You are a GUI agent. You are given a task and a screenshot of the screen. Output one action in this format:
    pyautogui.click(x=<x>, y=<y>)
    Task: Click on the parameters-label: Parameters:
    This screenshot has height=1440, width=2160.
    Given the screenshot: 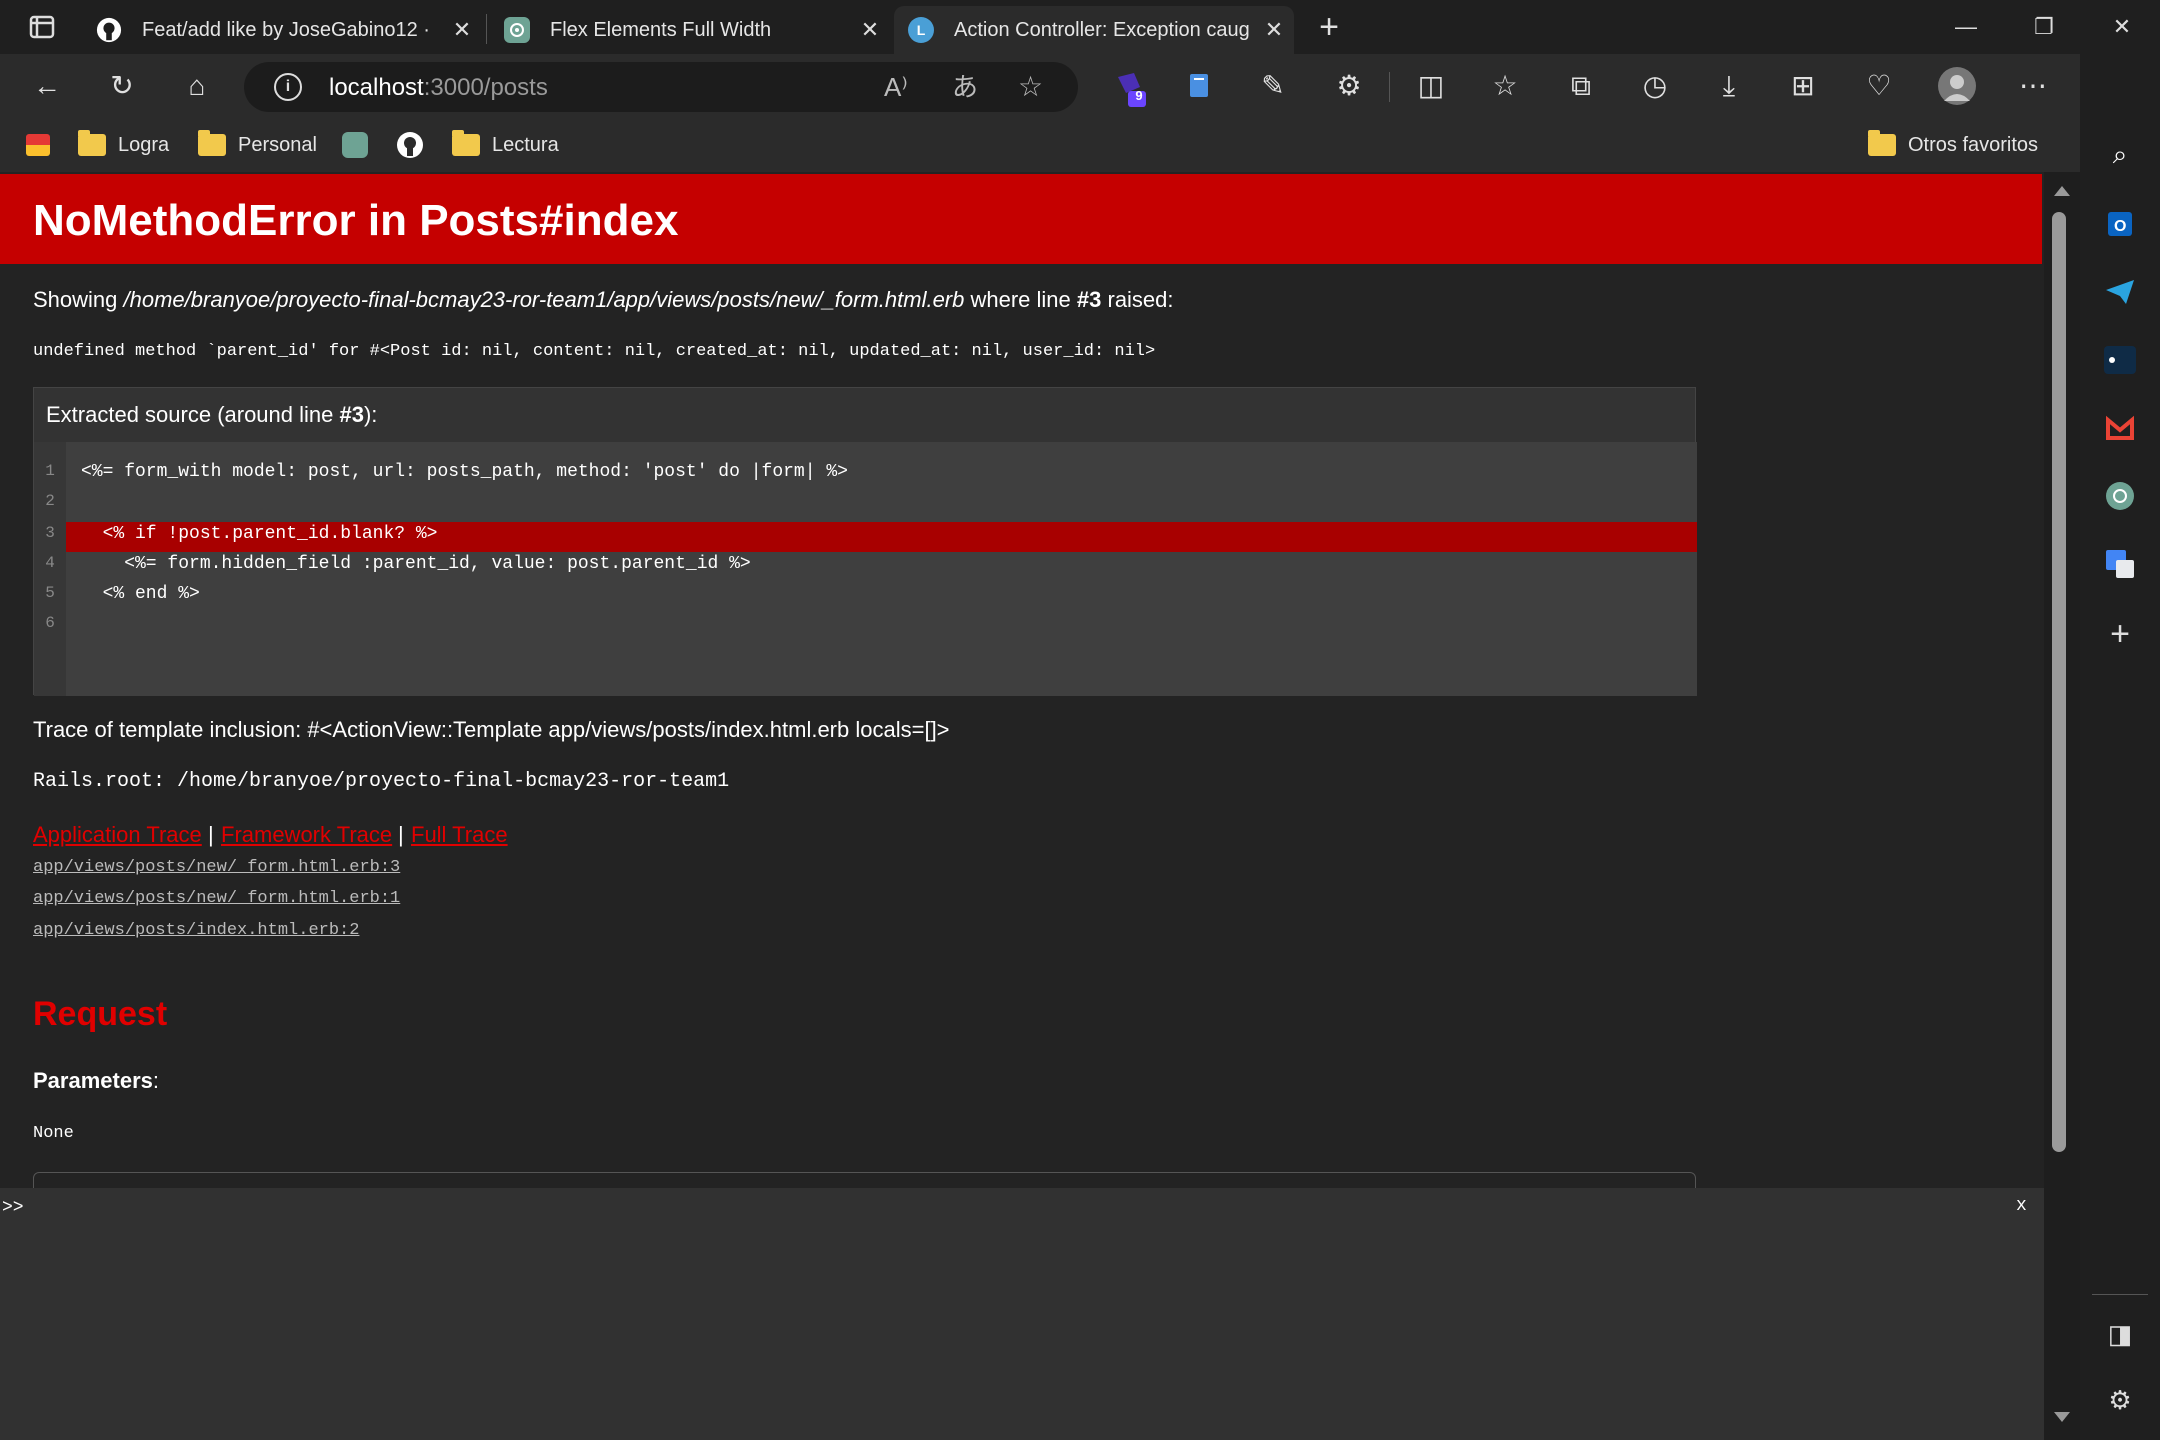 What is the action you would take?
    pyautogui.click(x=96, y=1081)
    